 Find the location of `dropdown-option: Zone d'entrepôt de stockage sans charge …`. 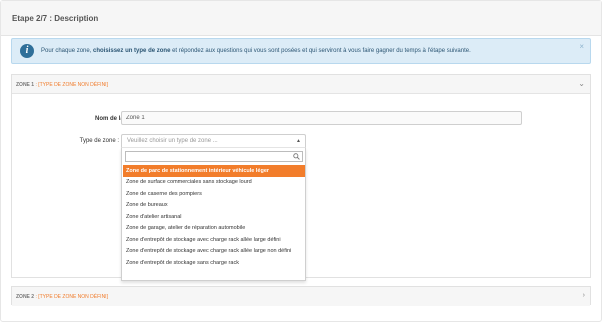

dropdown-option: Zone d'entrepôt de stockage sans charge … is located at coordinates (214, 263).